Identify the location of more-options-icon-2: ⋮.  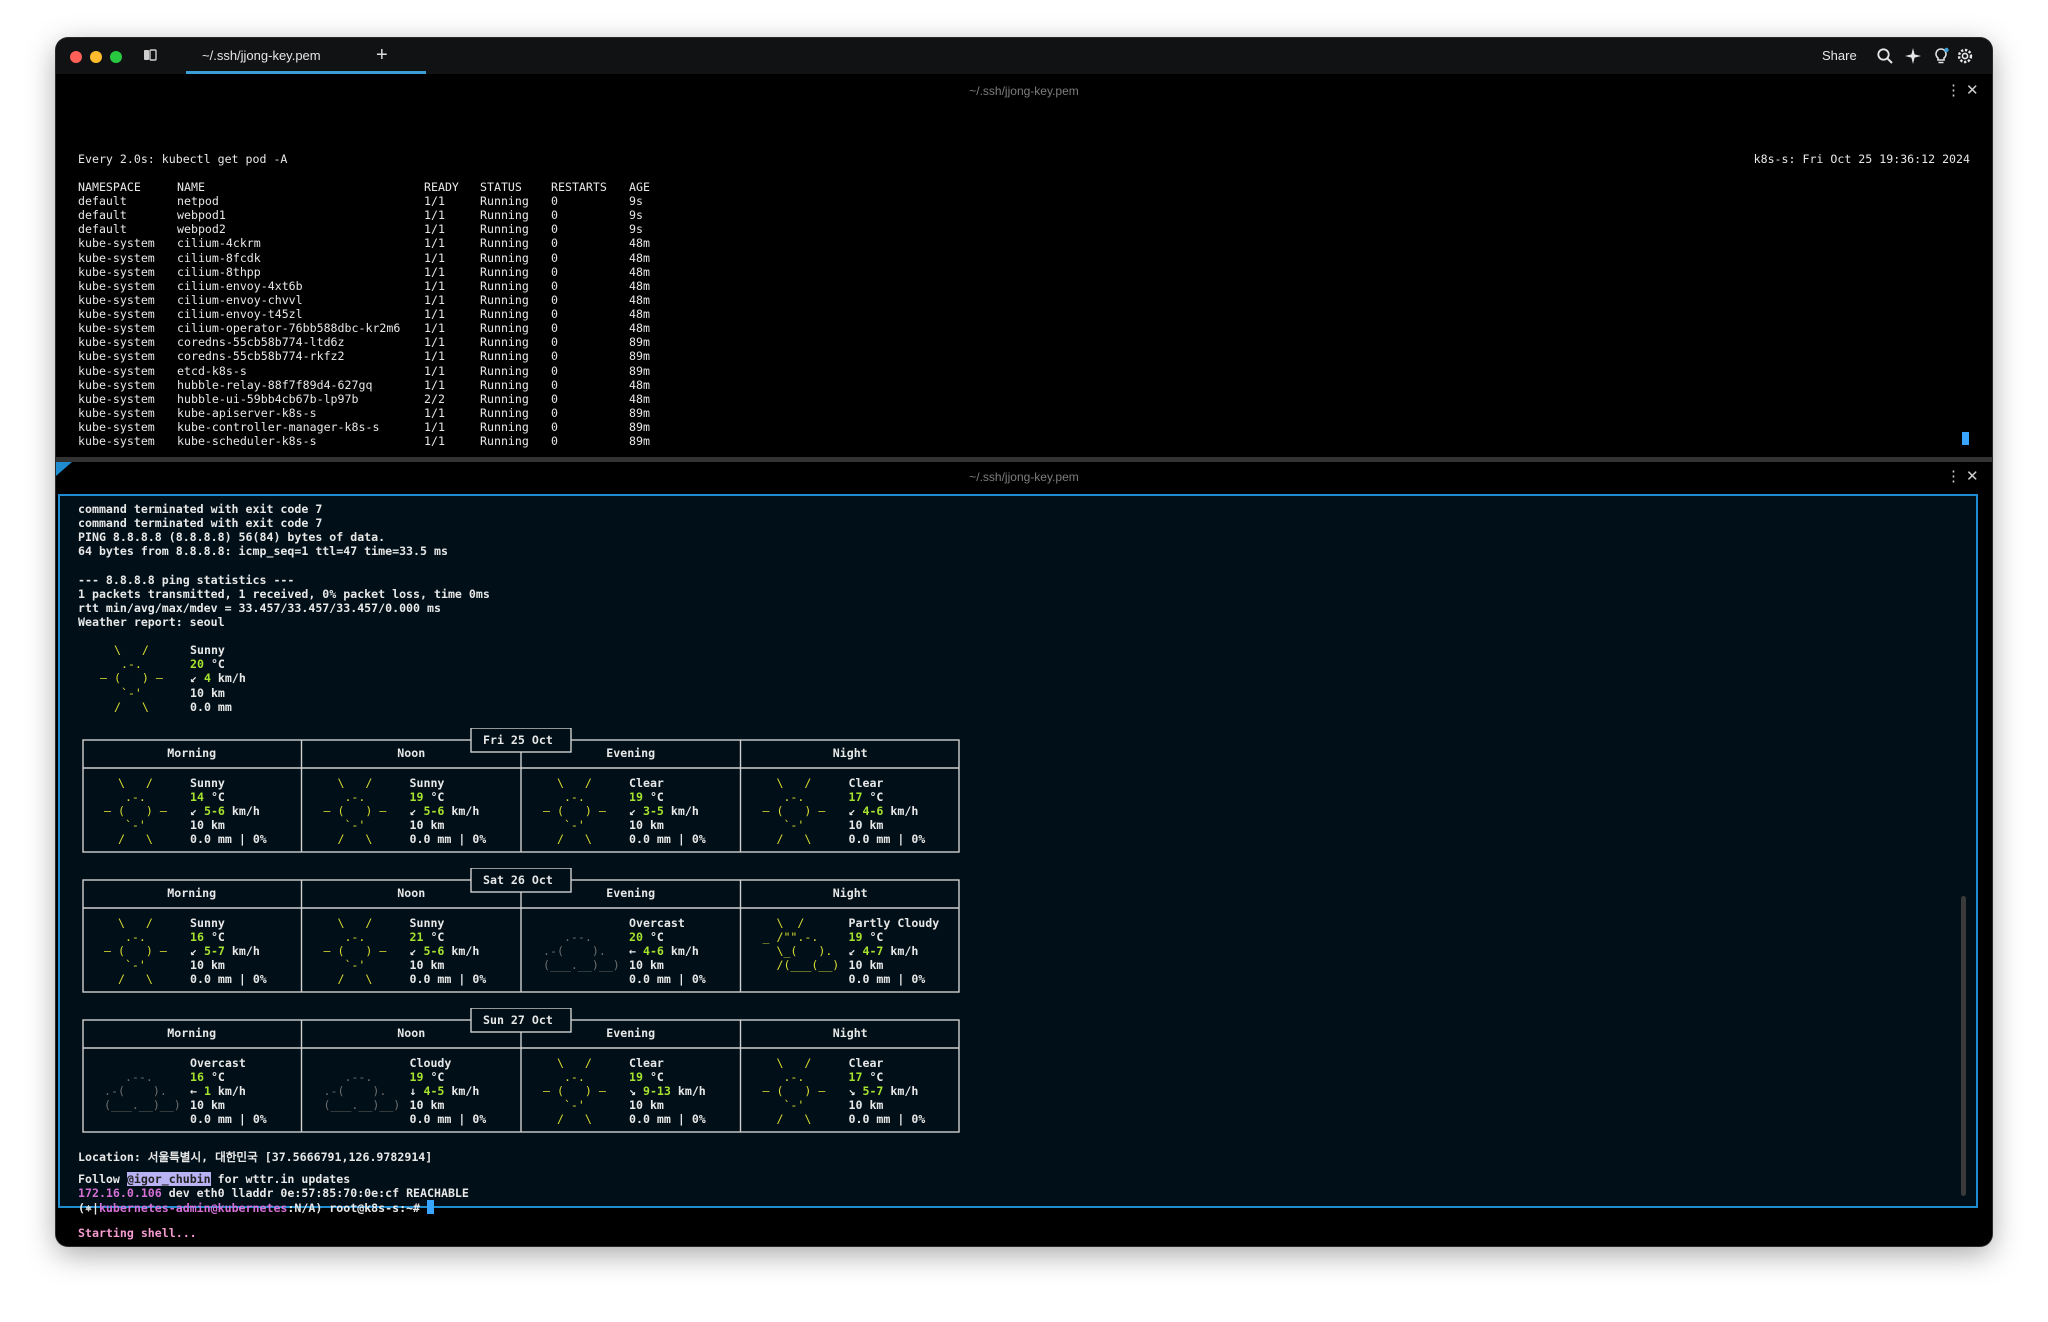
(1953, 477).